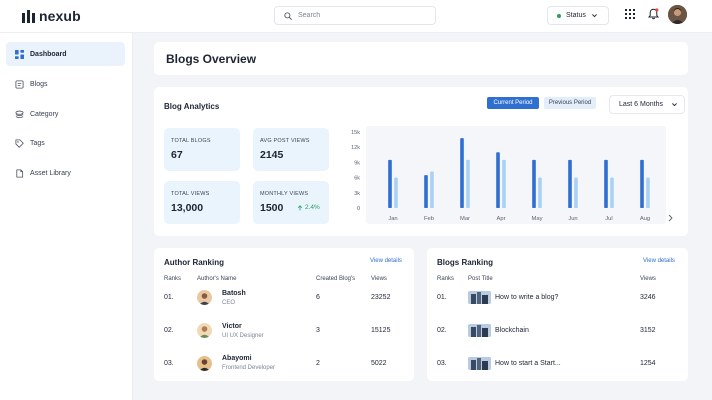 This screenshot has width=712, height=400. Describe the element at coordinates (232, 326) in the screenshot. I see `author-name: Victor` at that location.